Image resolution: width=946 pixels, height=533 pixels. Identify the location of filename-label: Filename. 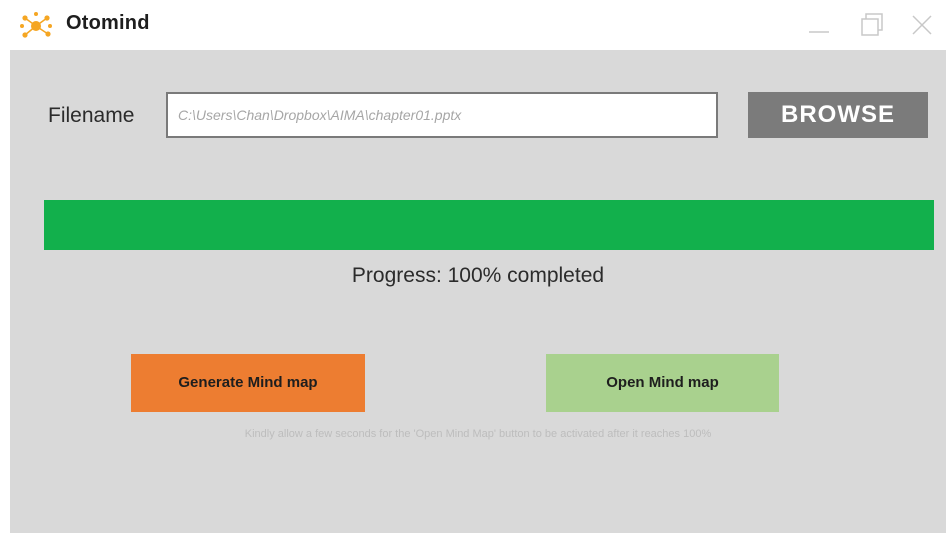
(91, 115).